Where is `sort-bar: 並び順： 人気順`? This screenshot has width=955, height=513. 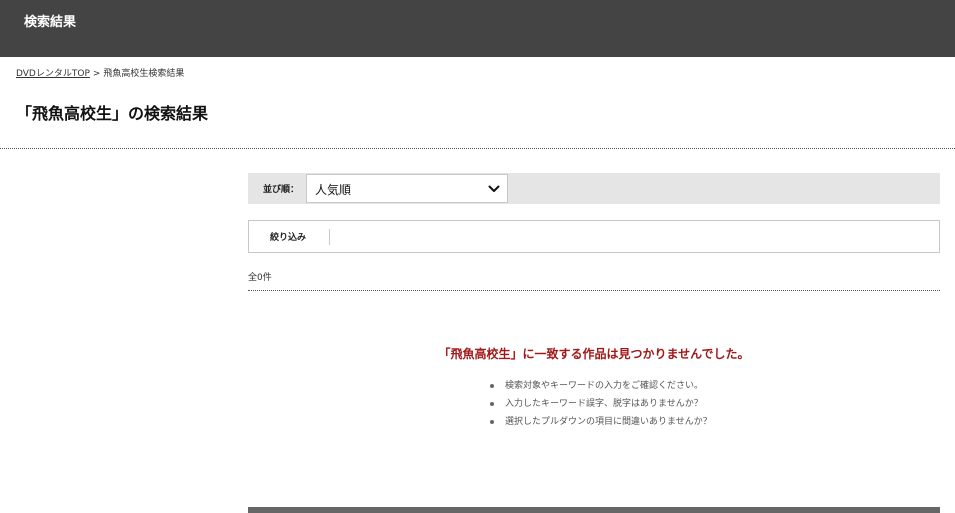
sort-bar: 並び順： 人気順 is located at coordinates (594, 188).